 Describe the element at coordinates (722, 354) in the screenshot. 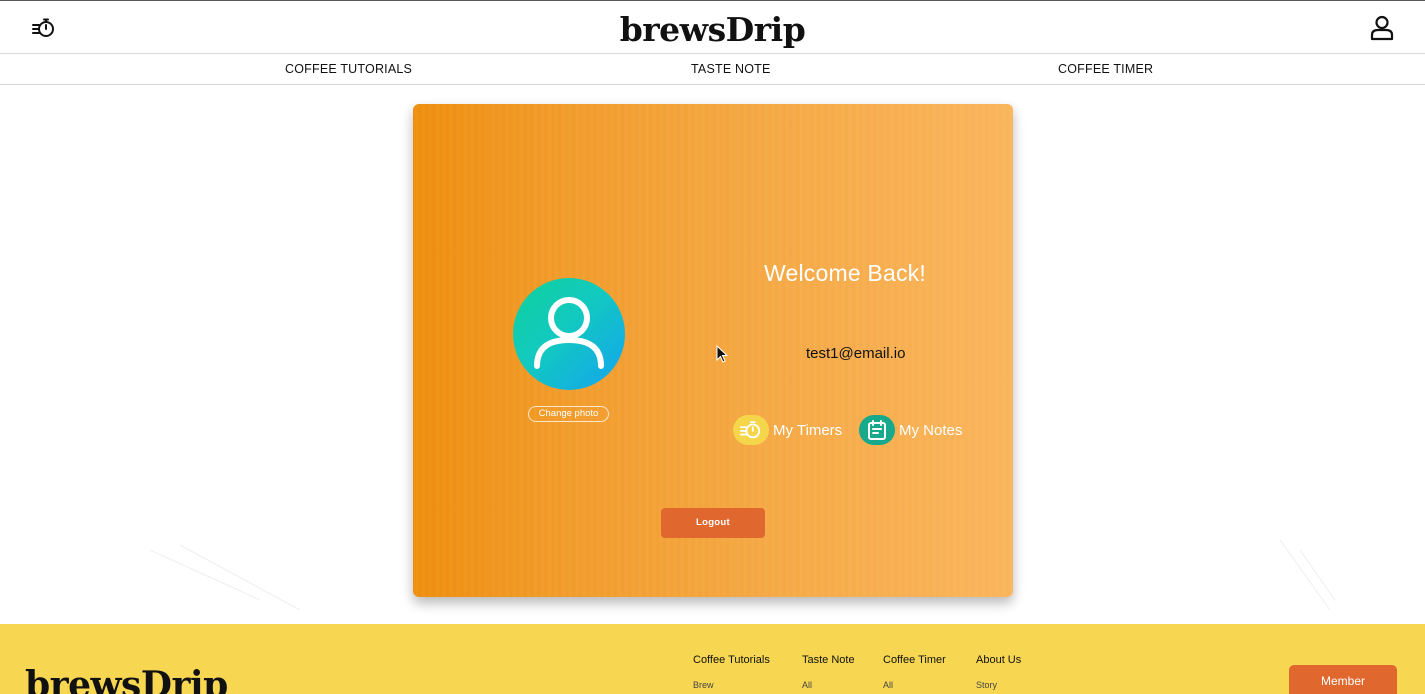

I see `mouse-cursor-icon` at that location.